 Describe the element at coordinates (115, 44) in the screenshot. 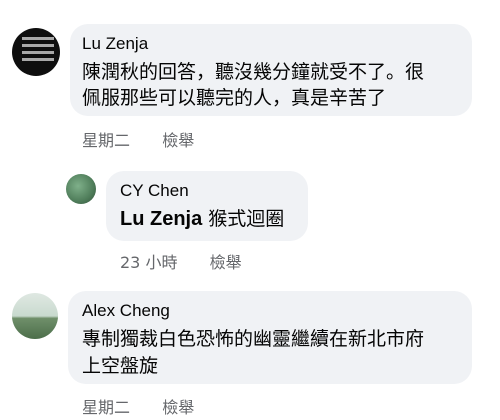

I see `comment-author: Lu Zenja` at that location.